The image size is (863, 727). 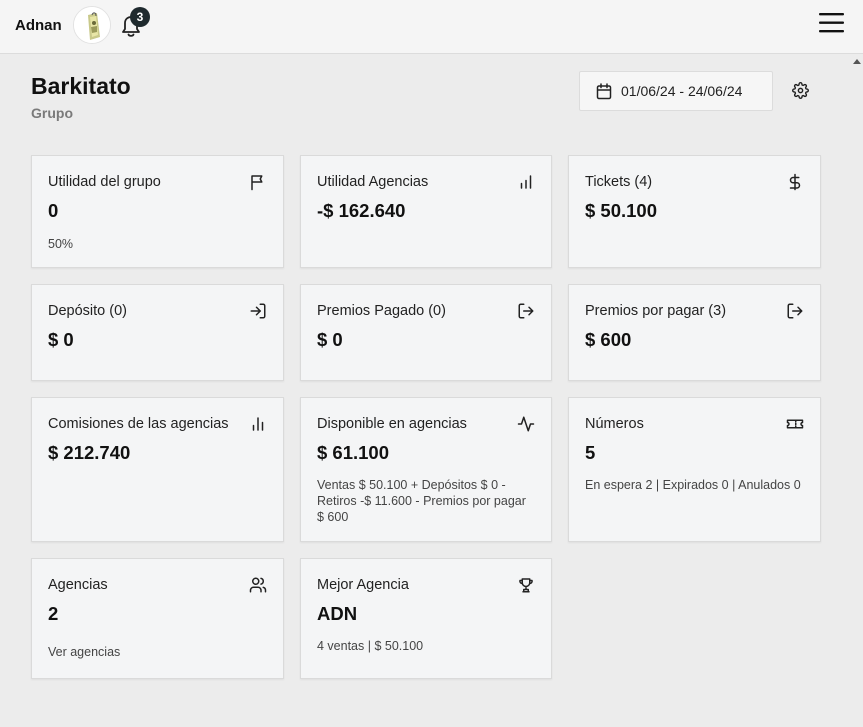 What do you see at coordinates (431, 27) in the screenshot?
I see `top-bar: Adnan 3` at bounding box center [431, 27].